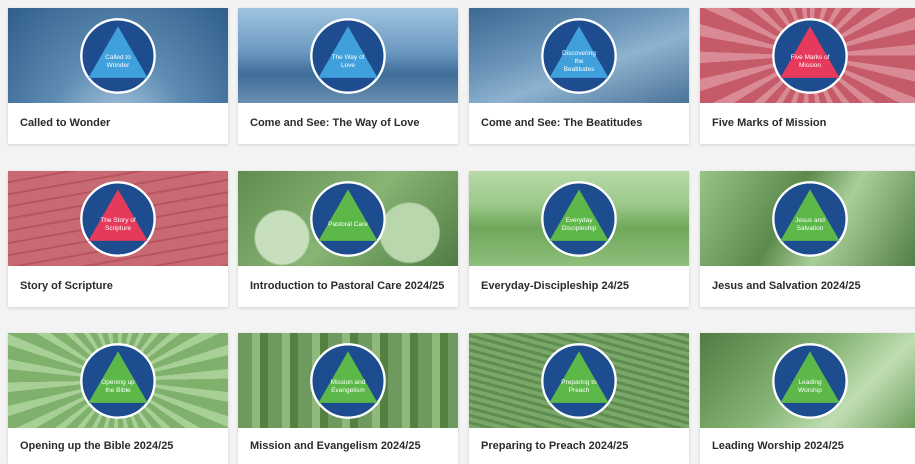 Image resolution: width=915 pixels, height=464 pixels. I want to click on course-image: Five Marks of Mission, so click(807, 55).